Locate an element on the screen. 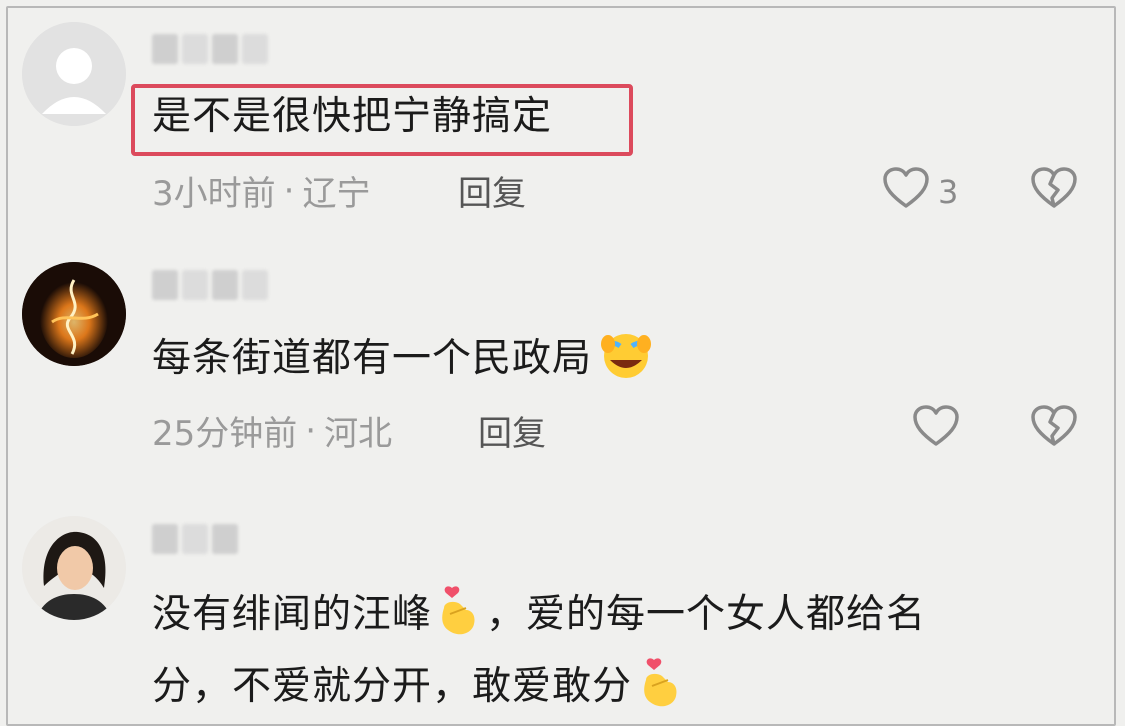 Image resolution: width=1125 pixels, height=726 pixels. comment-time: 3小时前 is located at coordinates (214, 194).